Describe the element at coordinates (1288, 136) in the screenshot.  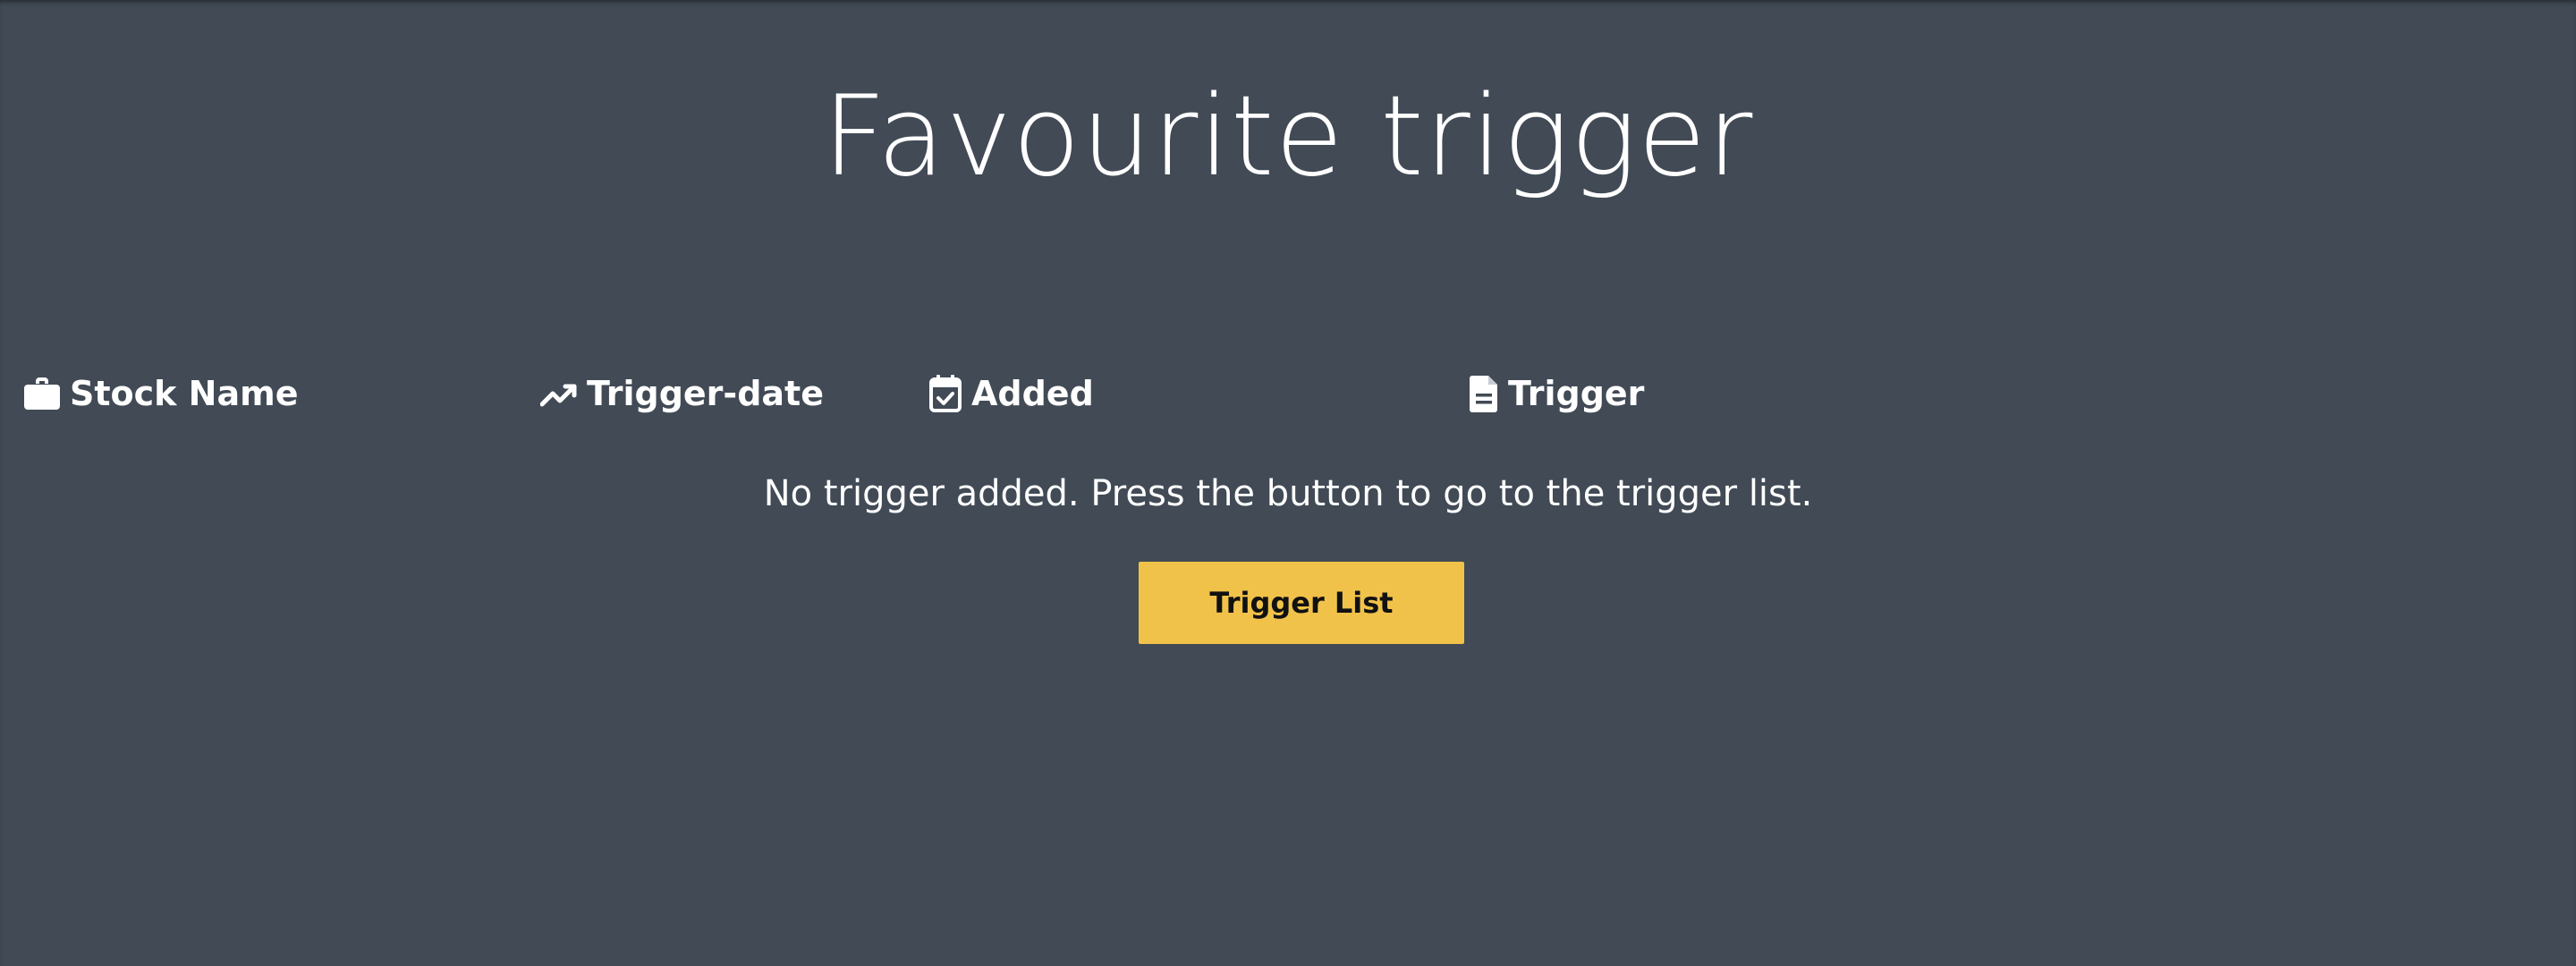
I see `page-title: Favourite trigger` at that location.